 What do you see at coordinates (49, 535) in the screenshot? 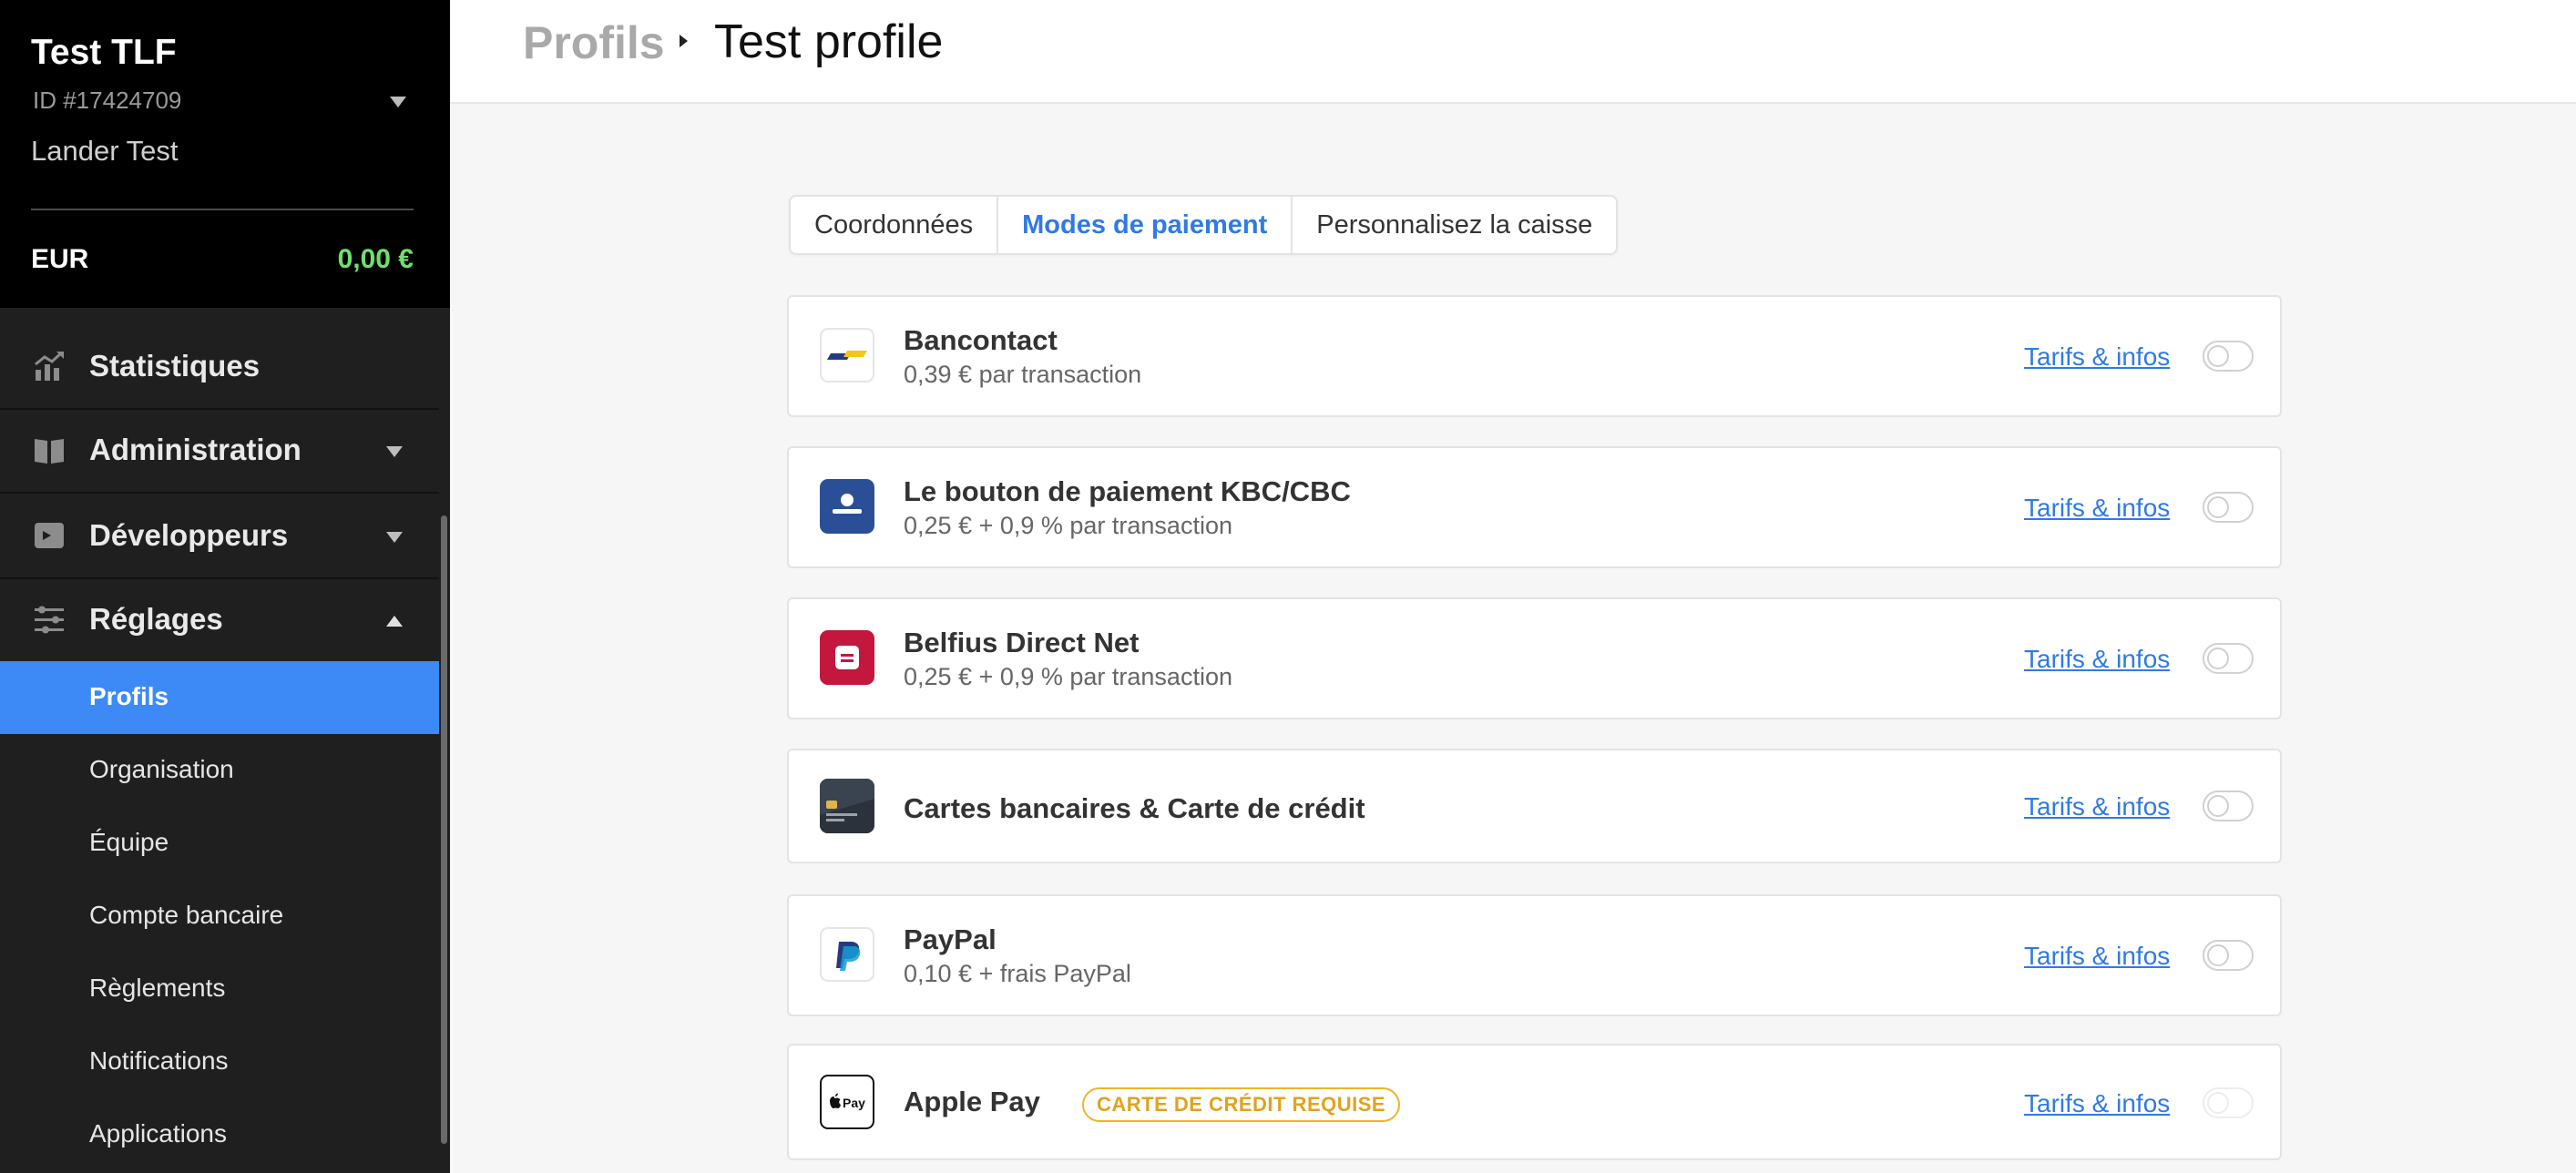
I see `terminal-icon` at bounding box center [49, 535].